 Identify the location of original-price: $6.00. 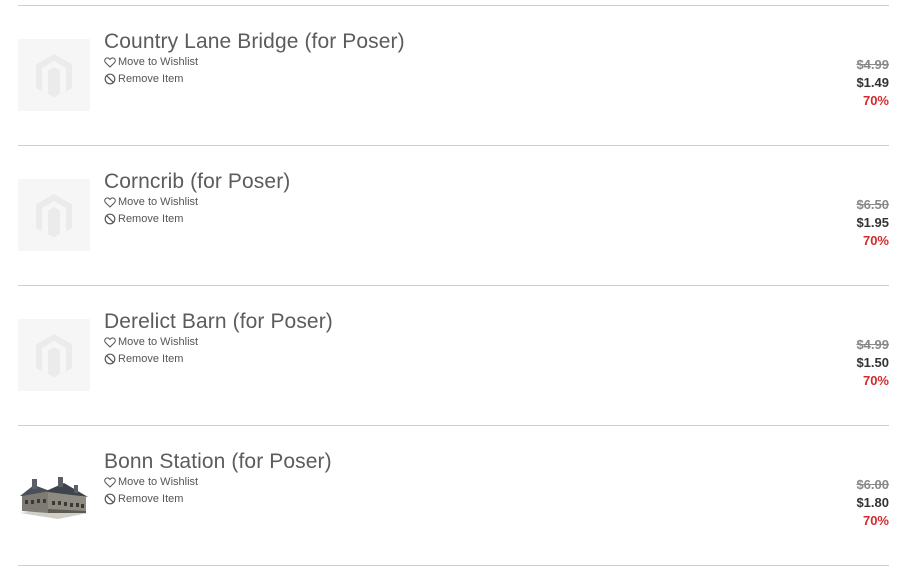
(872, 484).